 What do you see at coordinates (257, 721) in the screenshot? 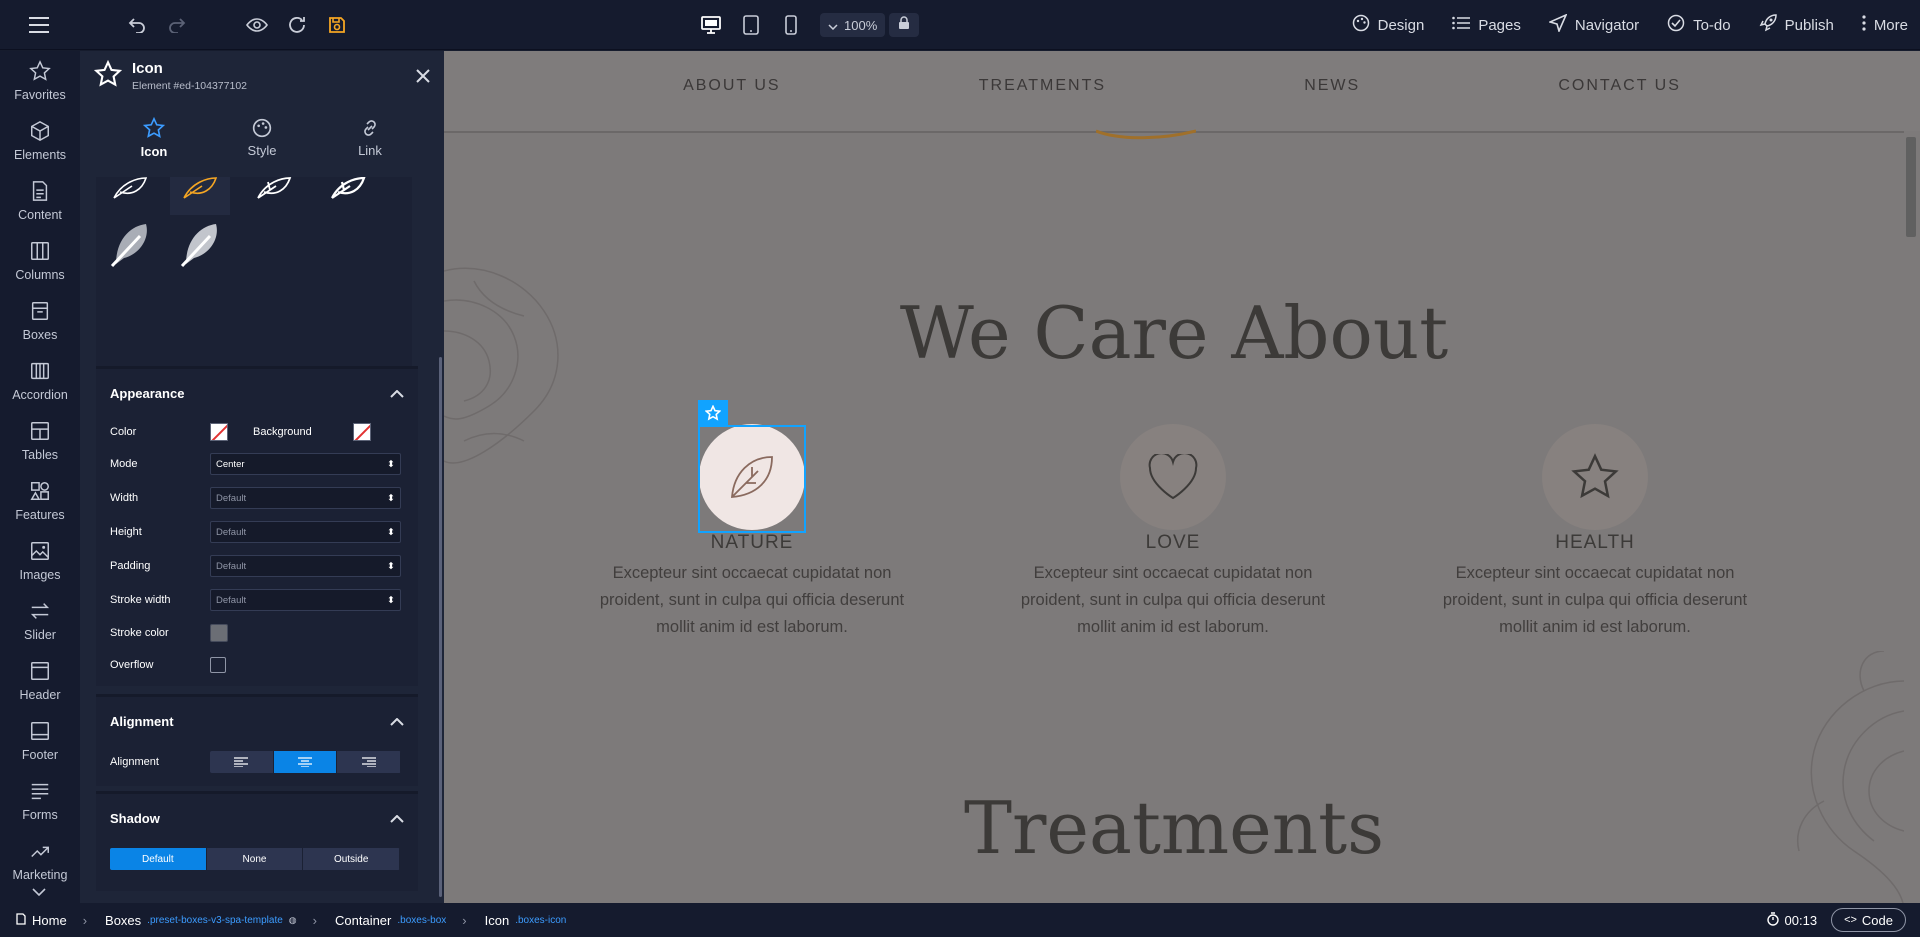
I see `alignment-header: Alignment` at bounding box center [257, 721].